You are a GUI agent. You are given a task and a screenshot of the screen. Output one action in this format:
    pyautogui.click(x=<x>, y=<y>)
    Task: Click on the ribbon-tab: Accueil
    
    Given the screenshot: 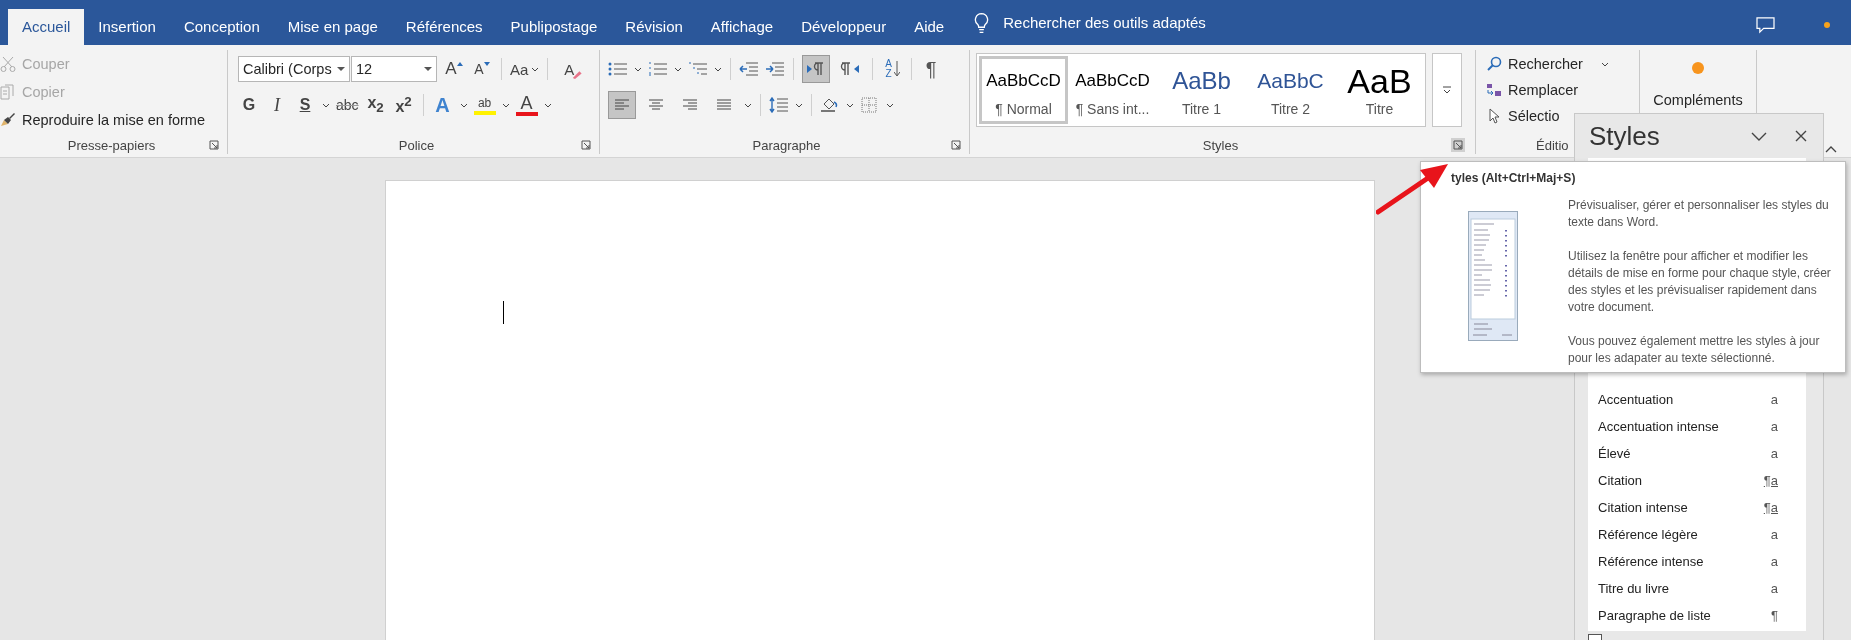 What is the action you would take?
    pyautogui.click(x=46, y=27)
    